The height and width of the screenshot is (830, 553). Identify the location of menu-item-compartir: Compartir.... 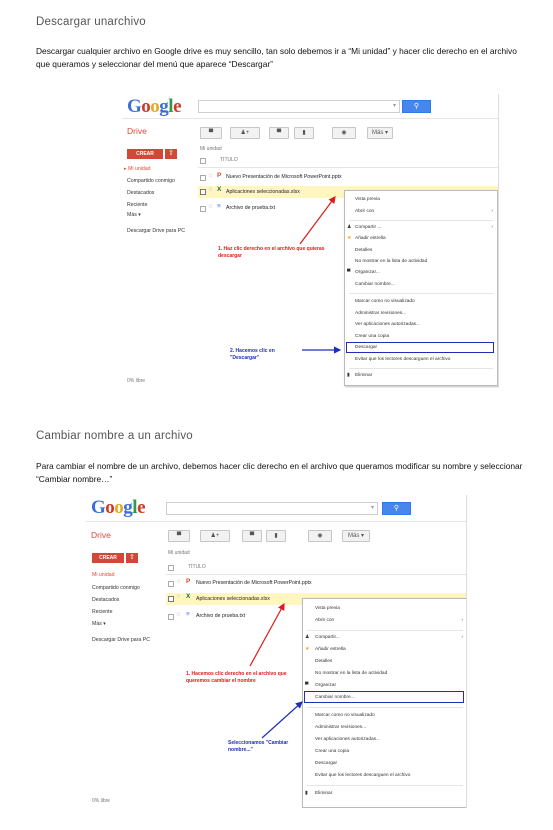
(327, 637).